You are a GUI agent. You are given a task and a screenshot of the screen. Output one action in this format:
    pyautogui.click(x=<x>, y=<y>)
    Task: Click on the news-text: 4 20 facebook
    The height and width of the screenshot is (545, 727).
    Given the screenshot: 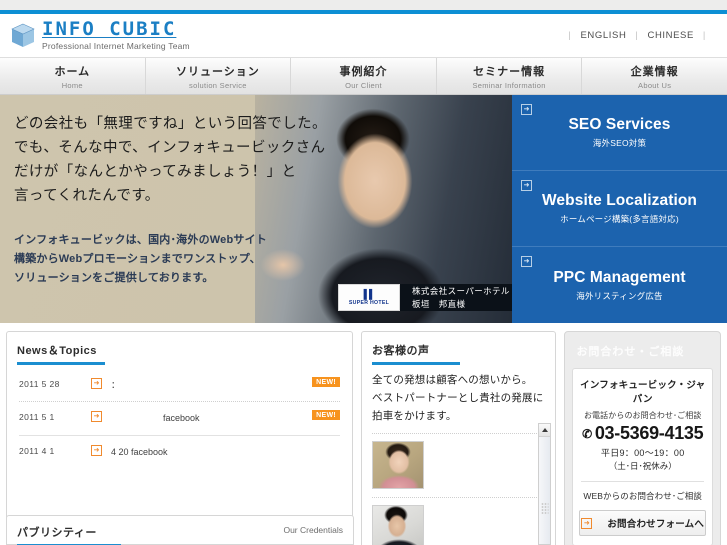 What is the action you would take?
    pyautogui.click(x=139, y=451)
    